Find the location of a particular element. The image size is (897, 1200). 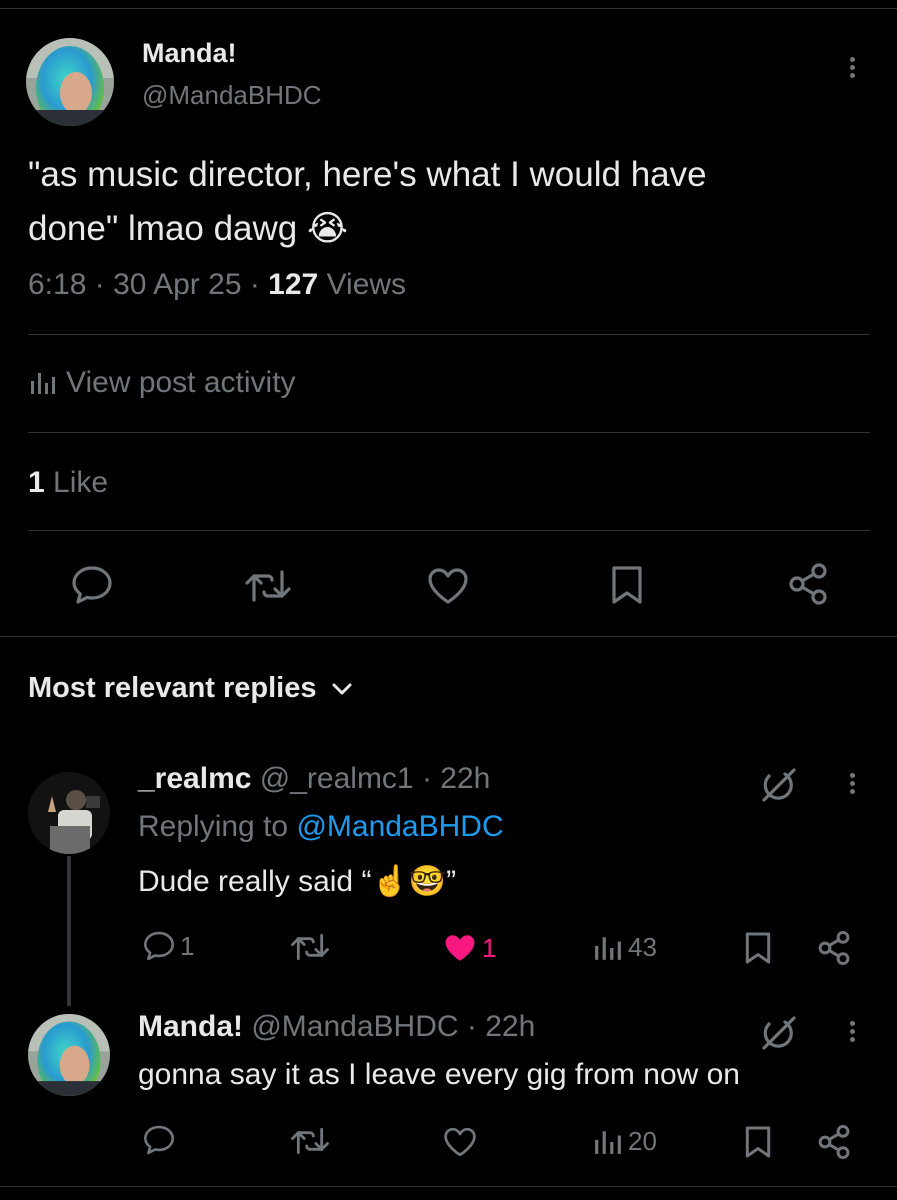

replying-to: Replying to @MandaBHDC is located at coordinates (321, 826).